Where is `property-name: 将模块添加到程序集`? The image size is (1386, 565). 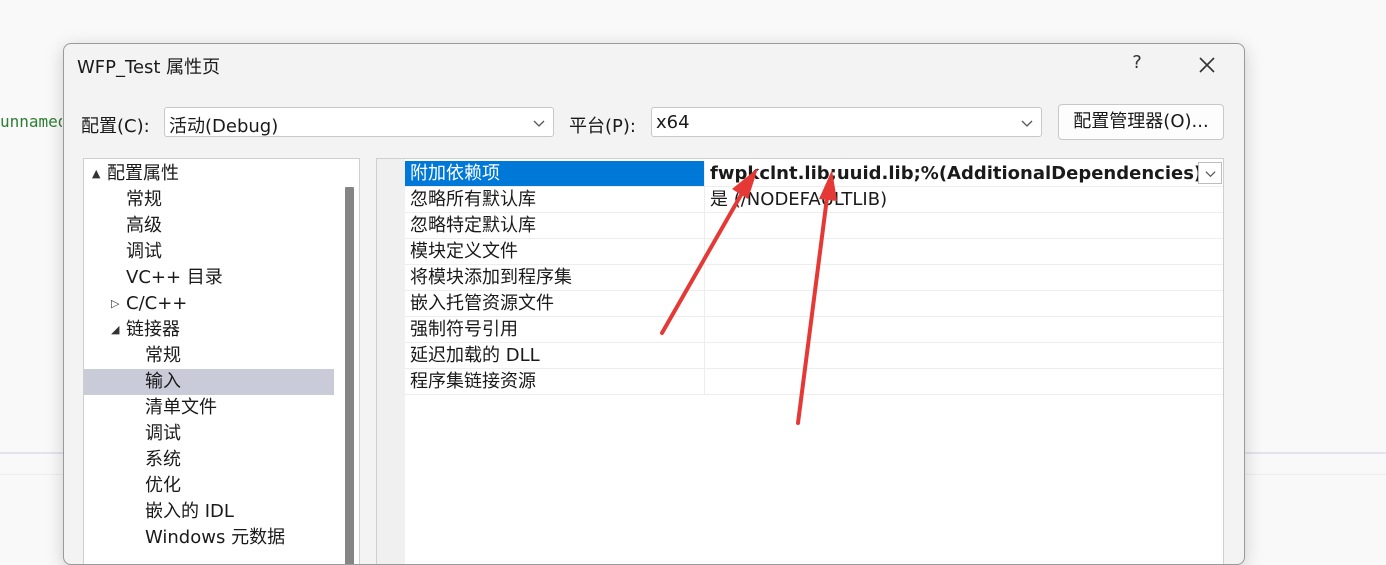 property-name: 将模块添加到程序集 is located at coordinates (555, 277).